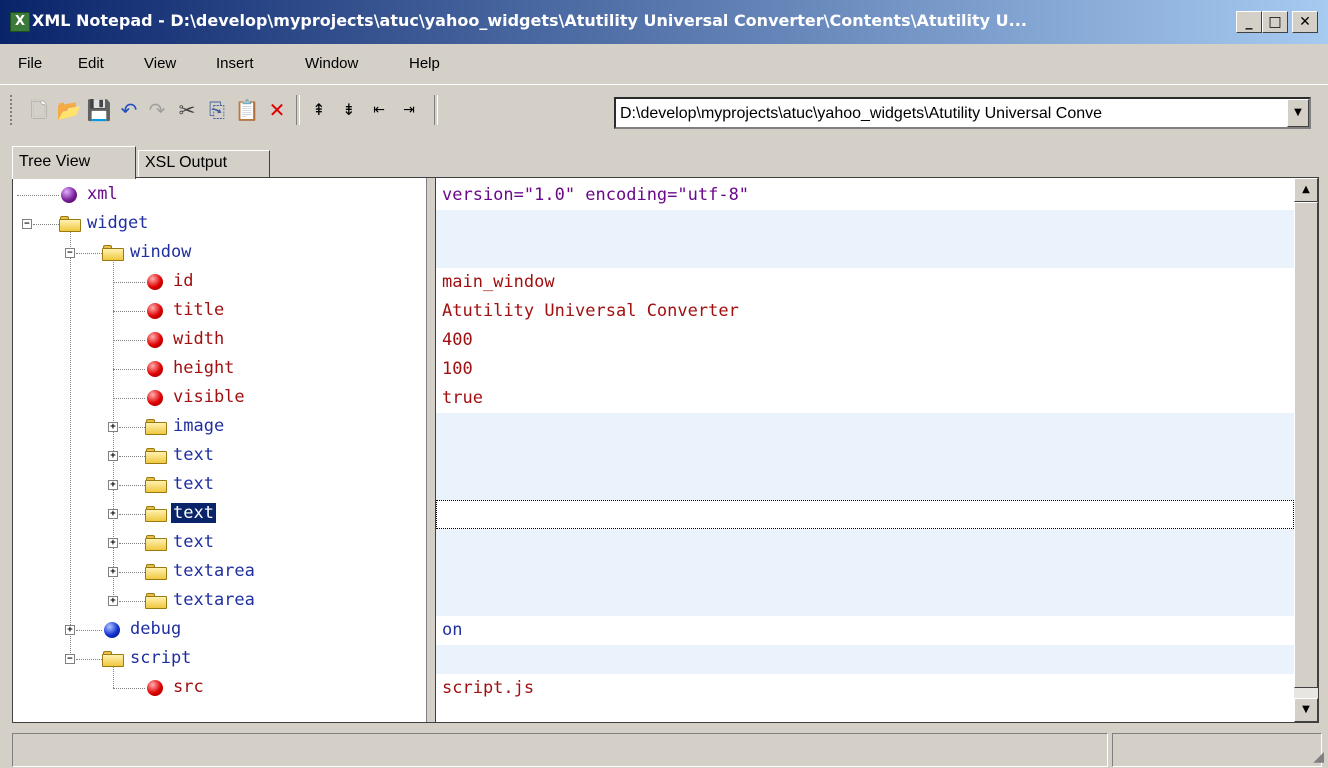  What do you see at coordinates (204, 164) in the screenshot?
I see `tab-xsl-output: XSL Output` at bounding box center [204, 164].